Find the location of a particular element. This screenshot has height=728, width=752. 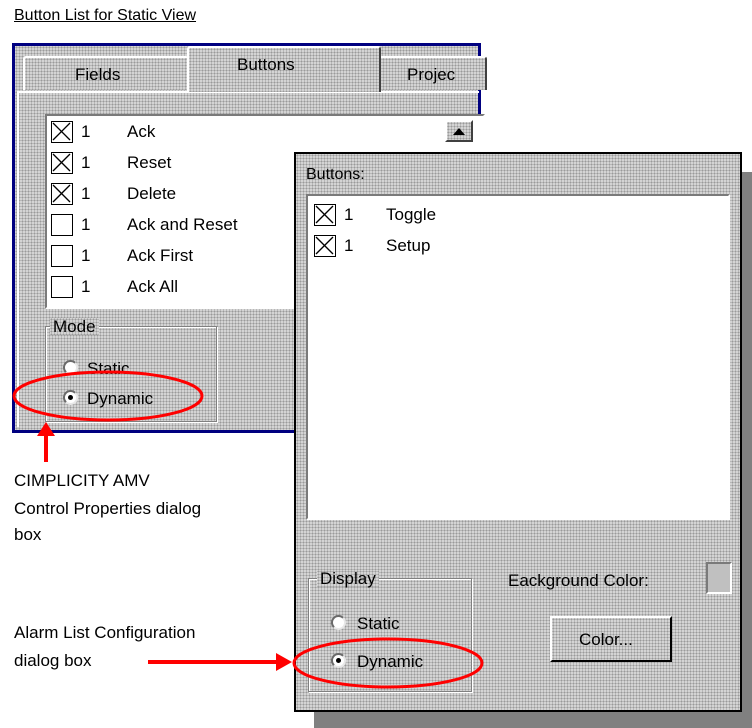

tab-fields: Fields is located at coordinates (106, 73).